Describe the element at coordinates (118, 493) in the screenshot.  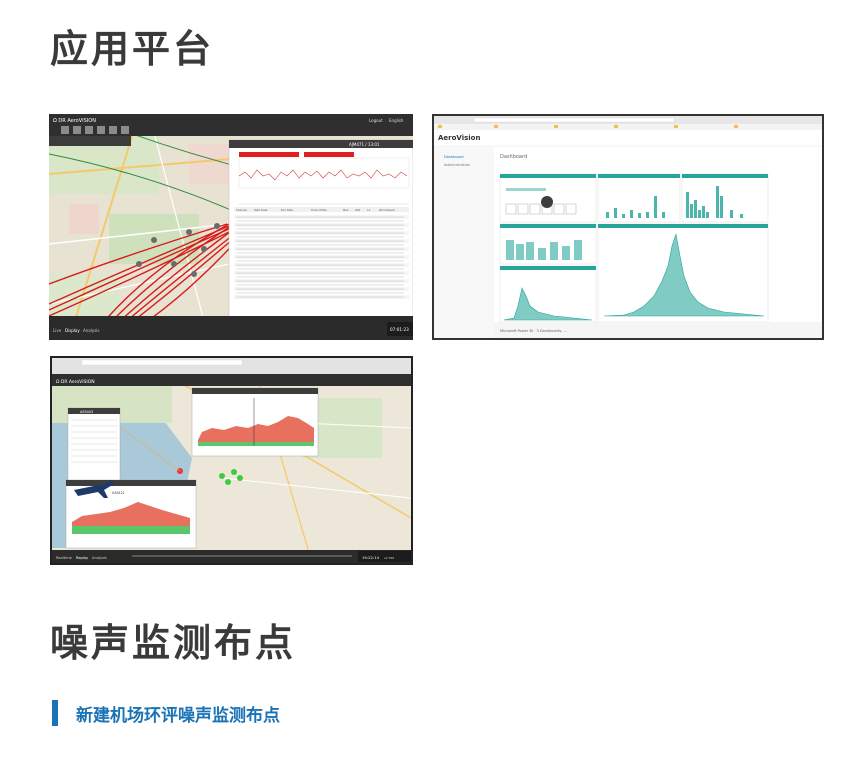
I see `flight-label-3: UA5421` at that location.